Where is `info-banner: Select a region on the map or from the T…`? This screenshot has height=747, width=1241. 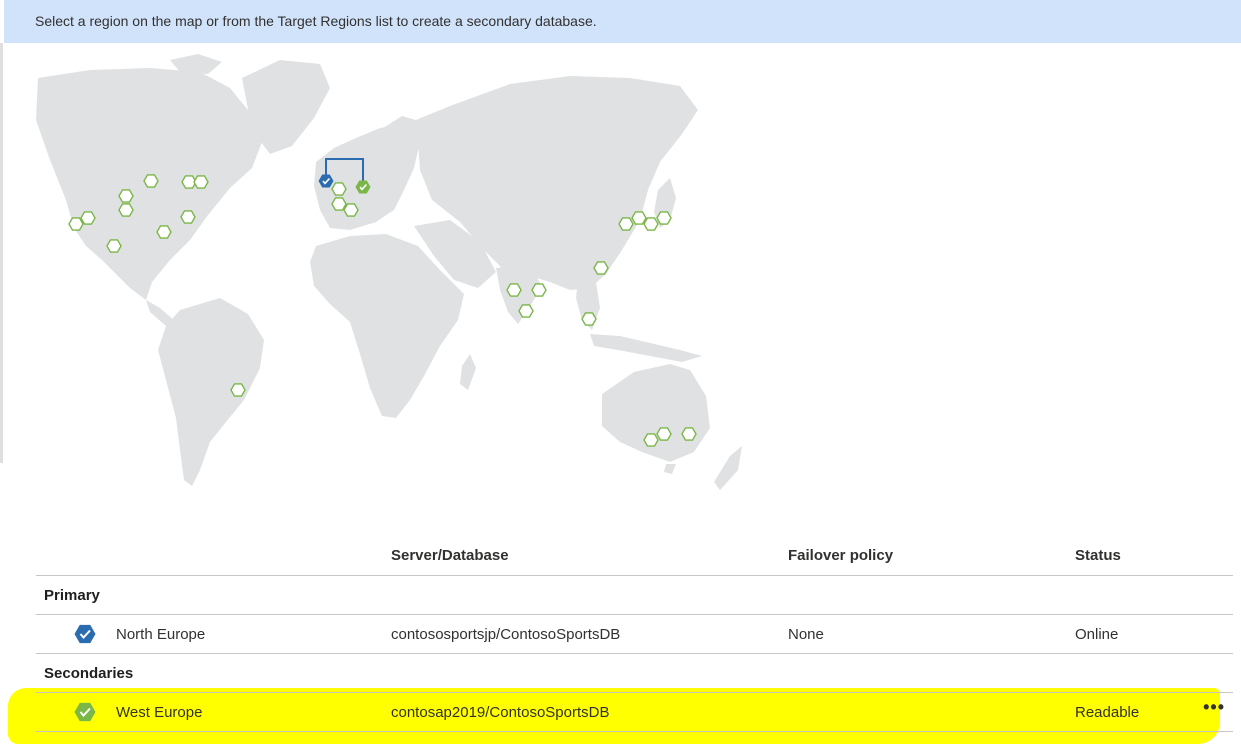 info-banner: Select a region on the map or from the T… is located at coordinates (622, 21).